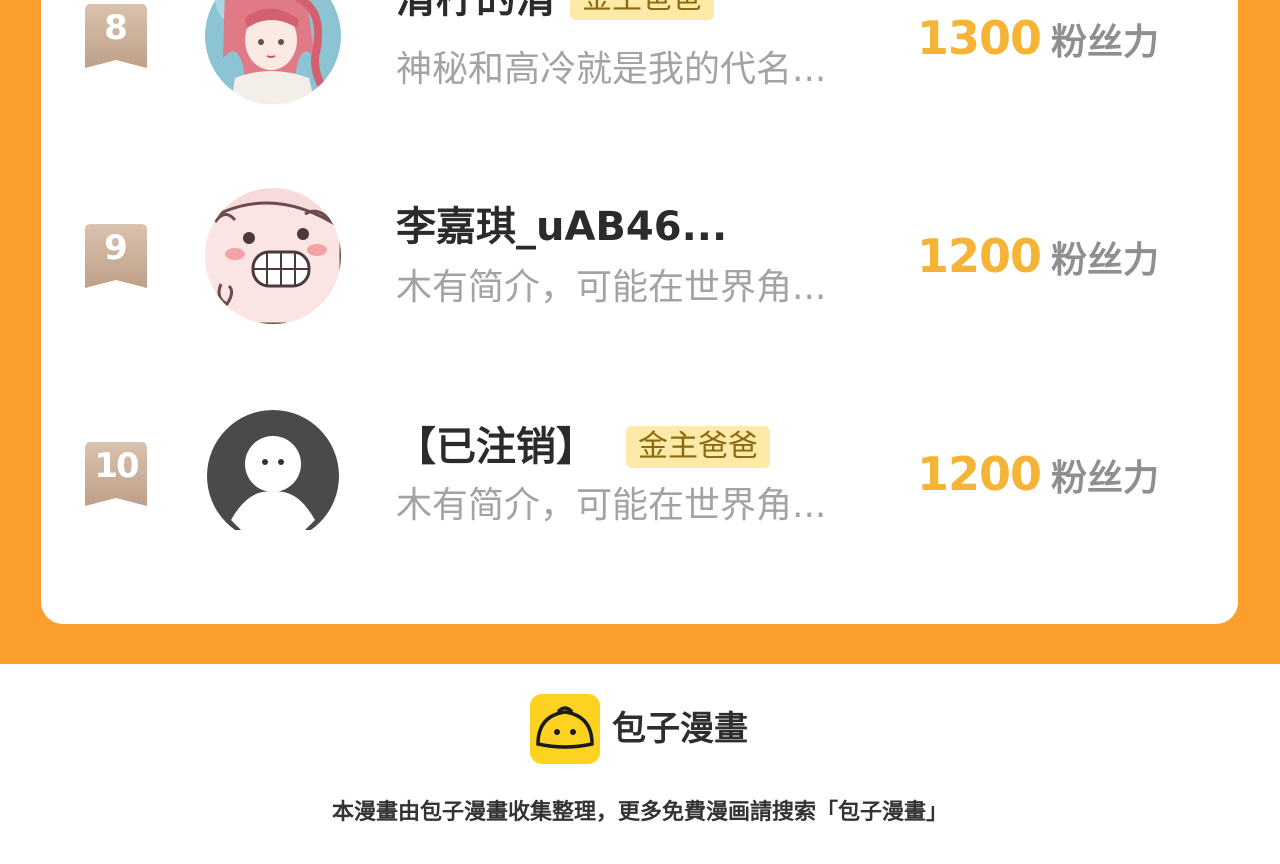  Describe the element at coordinates (476, 12) in the screenshot. I see `user-name: 清柠的清` at that location.